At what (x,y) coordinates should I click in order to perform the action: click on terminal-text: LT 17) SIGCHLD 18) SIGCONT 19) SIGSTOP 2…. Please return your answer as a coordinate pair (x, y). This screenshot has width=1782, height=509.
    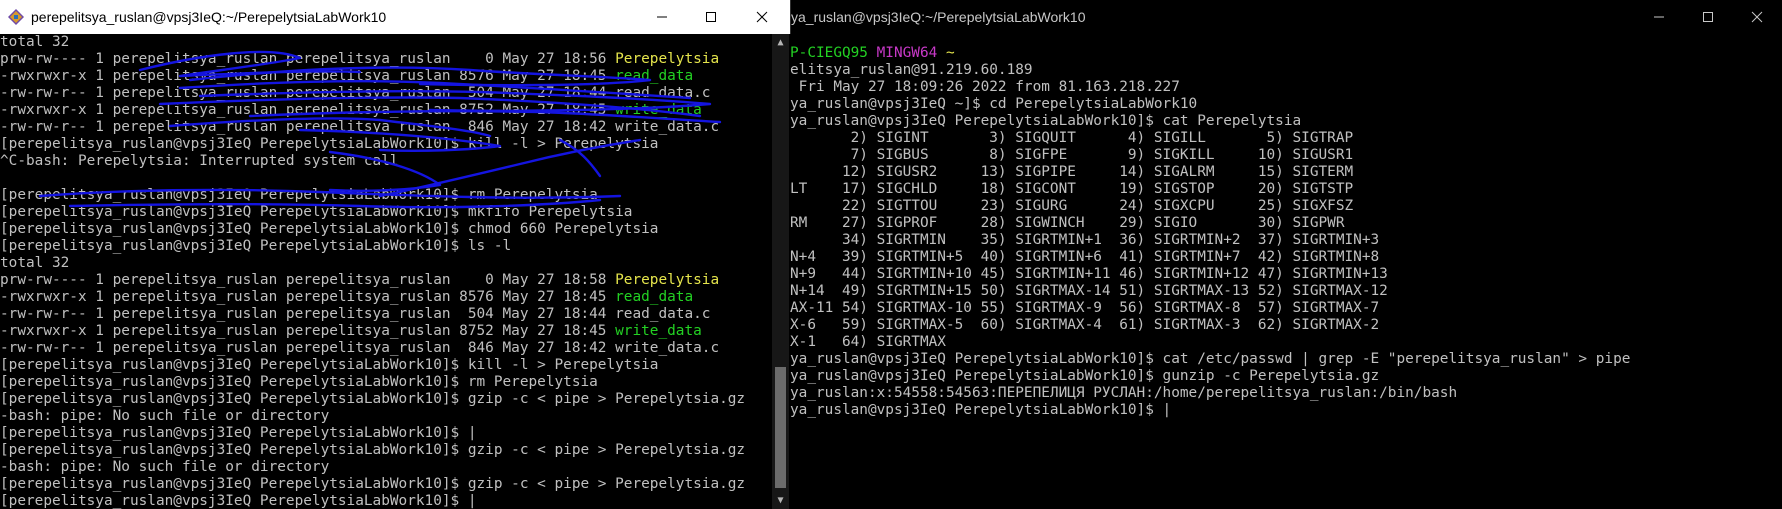
    Looking at the image, I should click on (1072, 189).